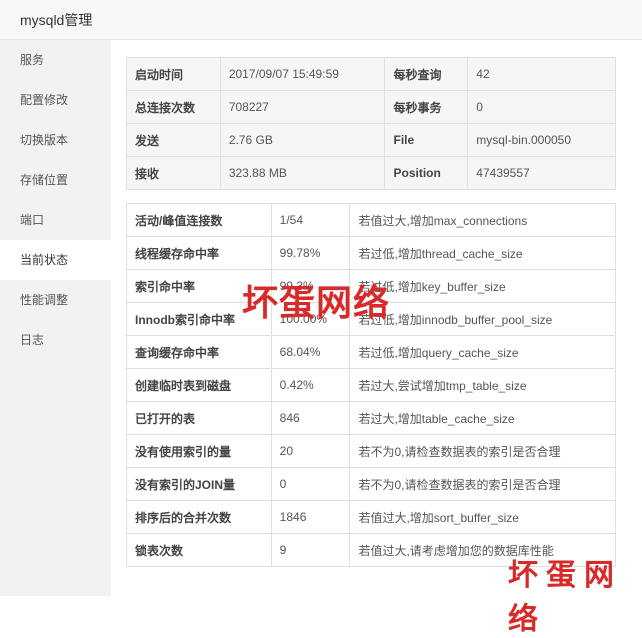  I want to click on metric-row: 已打开的表 846 若过大,增加table_cache_size, so click(371, 418).